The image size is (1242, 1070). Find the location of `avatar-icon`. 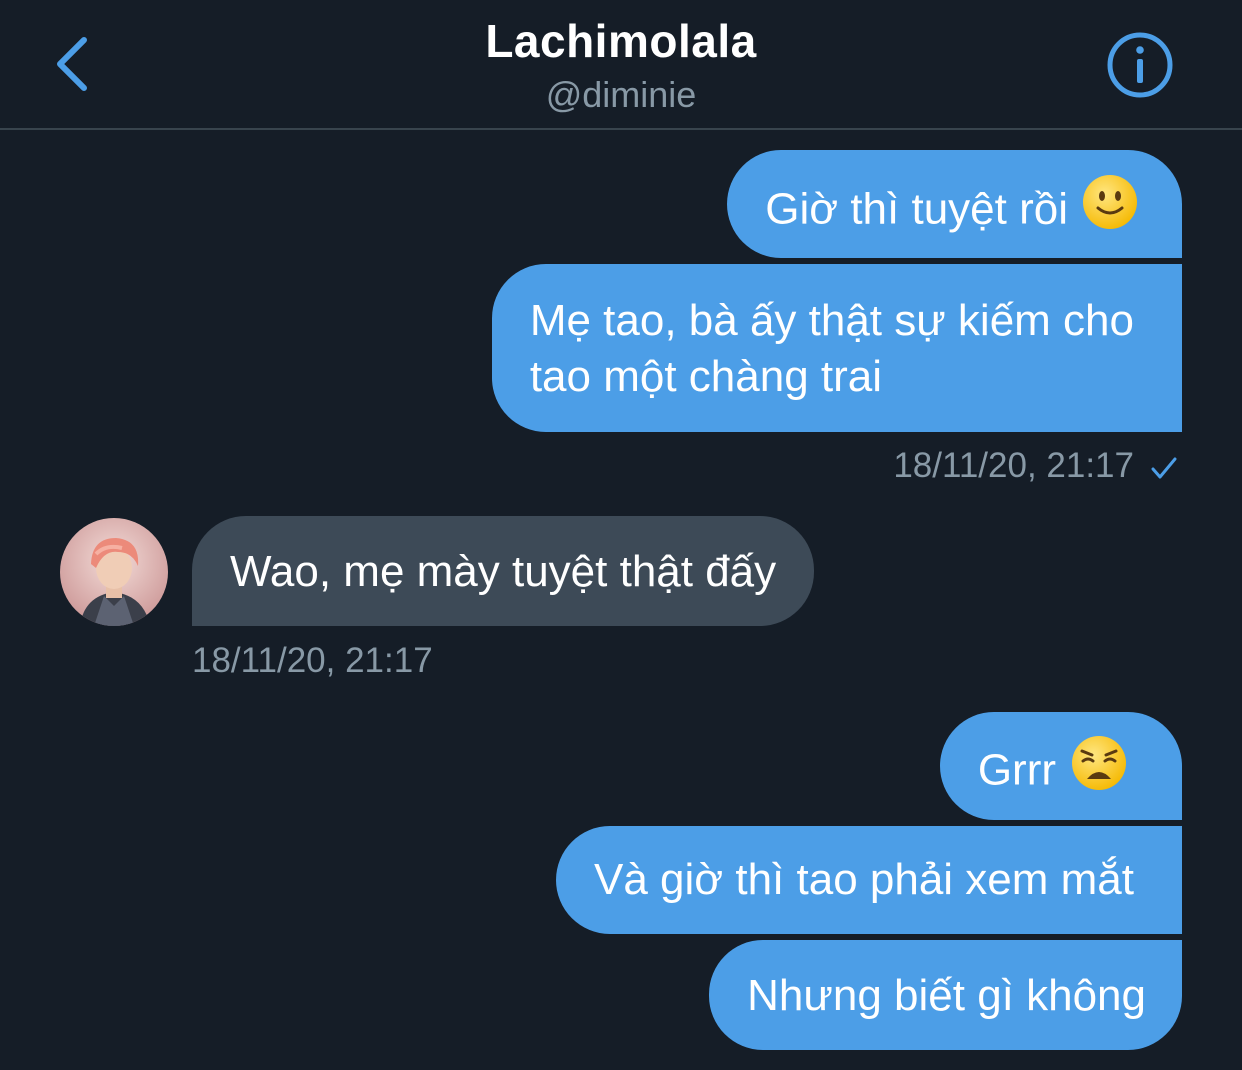

avatar-icon is located at coordinates (114, 572).